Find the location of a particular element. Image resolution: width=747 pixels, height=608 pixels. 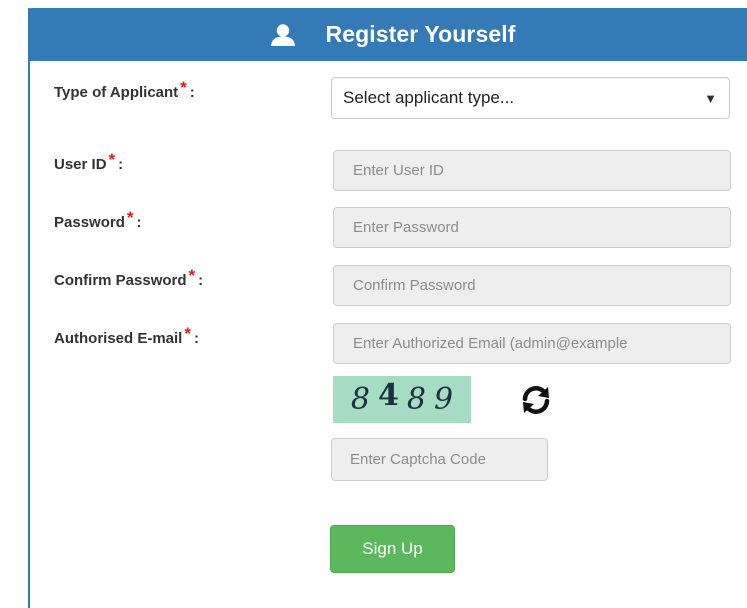

password-label-text: Password is located at coordinates (89, 222).